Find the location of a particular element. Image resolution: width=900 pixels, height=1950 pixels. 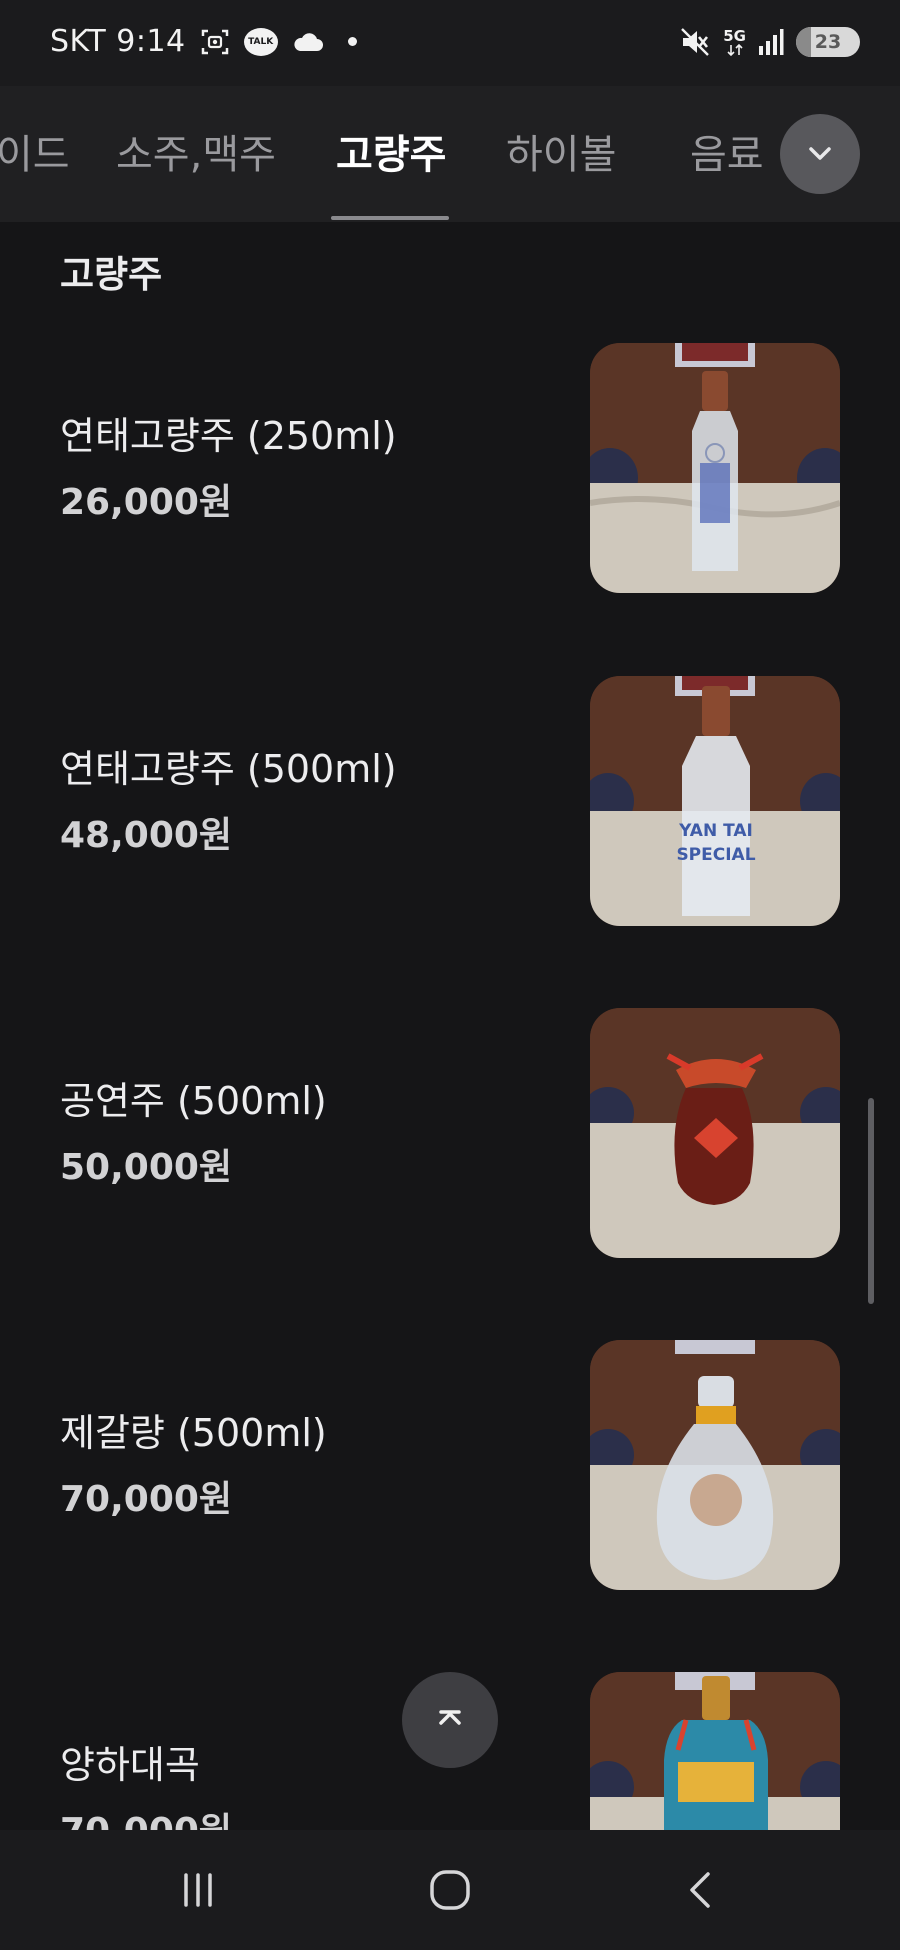

menu-item: 제갈량 (500ml) 70,000원 is located at coordinates (450, 1465).